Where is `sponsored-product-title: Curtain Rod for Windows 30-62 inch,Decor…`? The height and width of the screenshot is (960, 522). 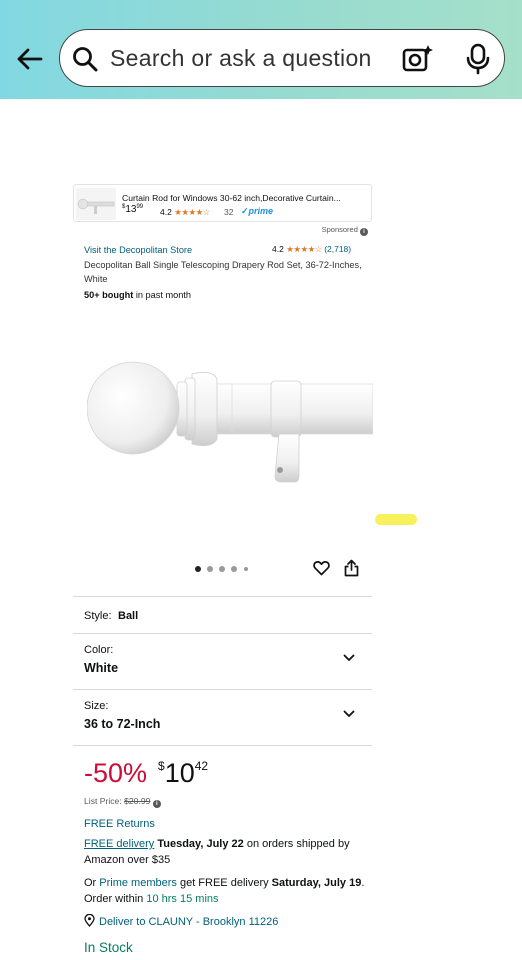
sponsored-product-title: Curtain Rod for Windows 30-62 inch,Decor… is located at coordinates (244, 198).